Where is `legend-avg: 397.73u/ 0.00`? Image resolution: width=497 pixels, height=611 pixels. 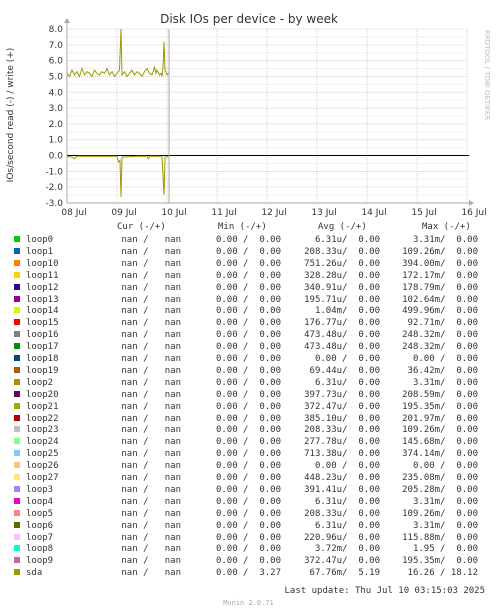 legend-avg: 397.73u/ 0.00 is located at coordinates (342, 394).